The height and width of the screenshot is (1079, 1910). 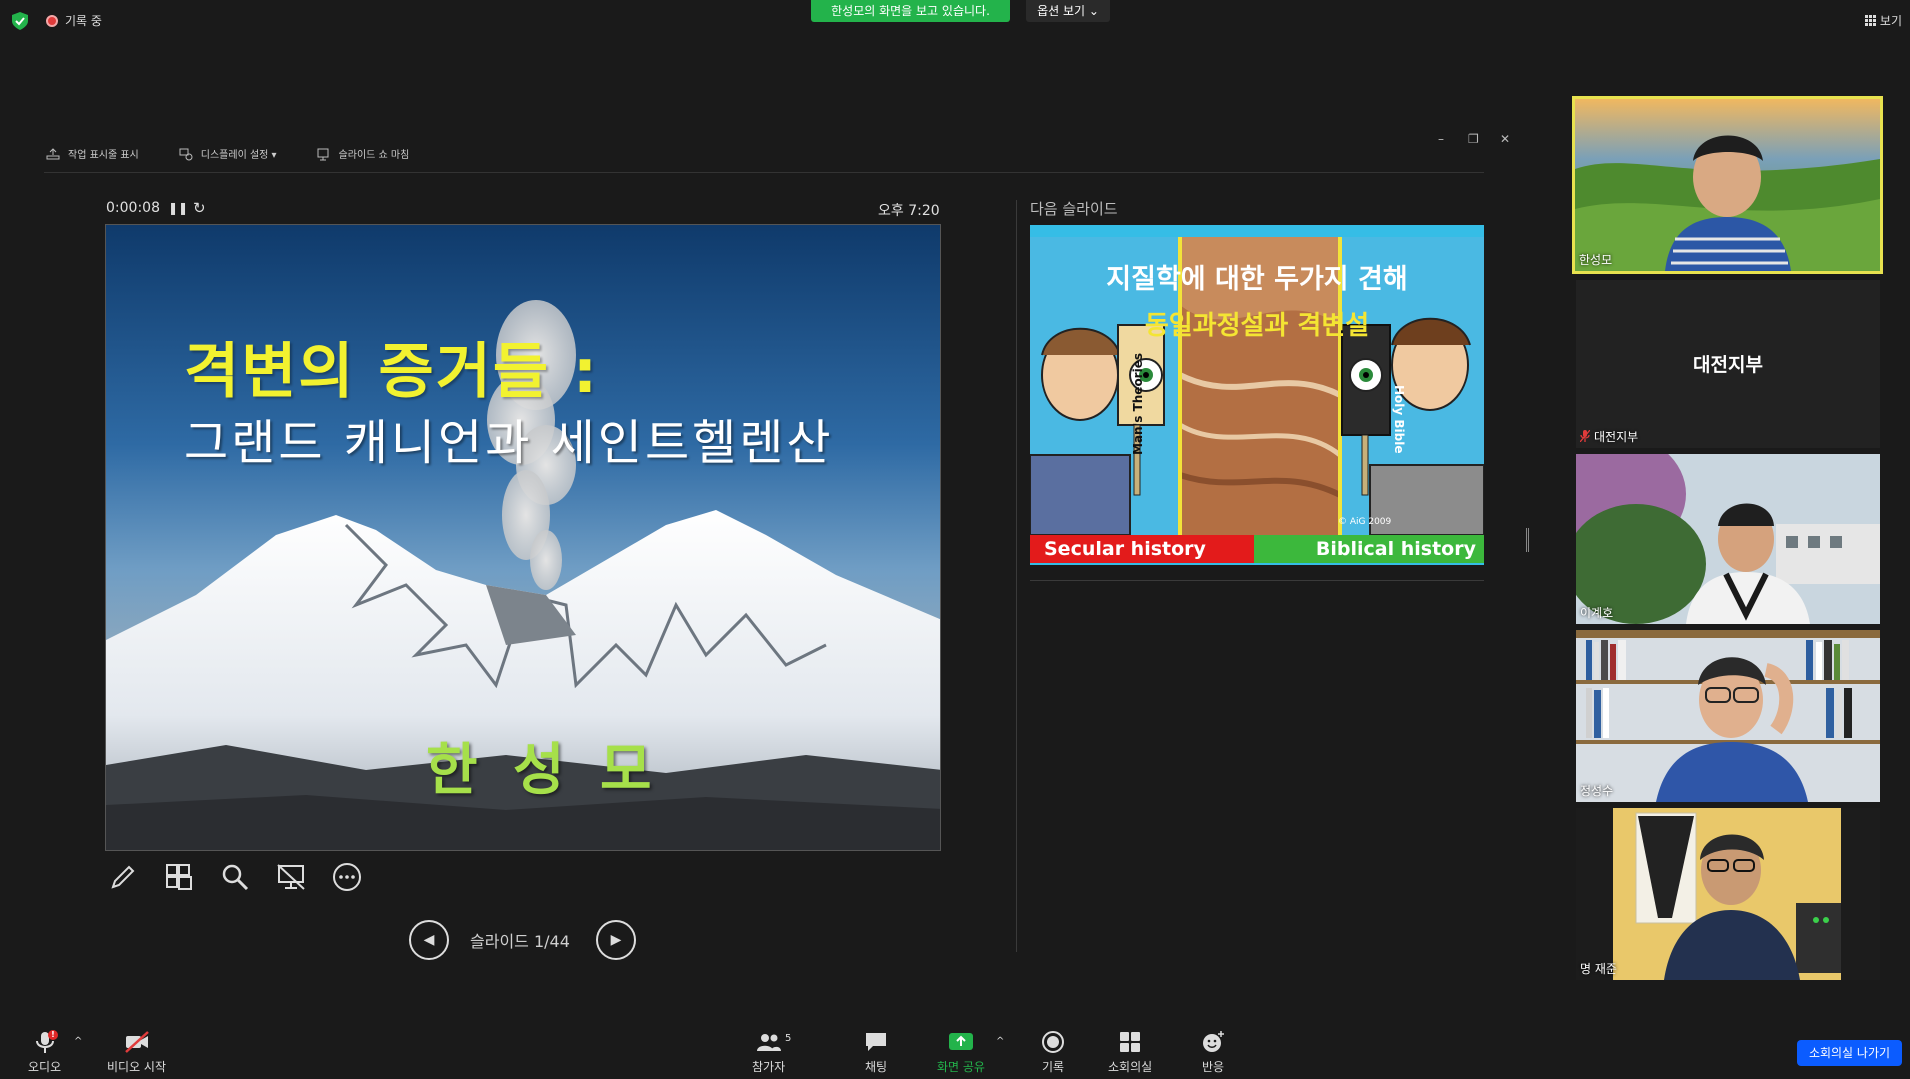 I want to click on participant-tile: 명 재준, so click(x=1728, y=894).